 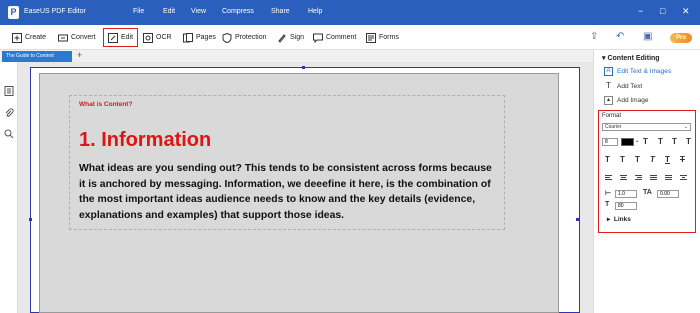 I want to click on page-heading: 1. Information, so click(x=145, y=140).